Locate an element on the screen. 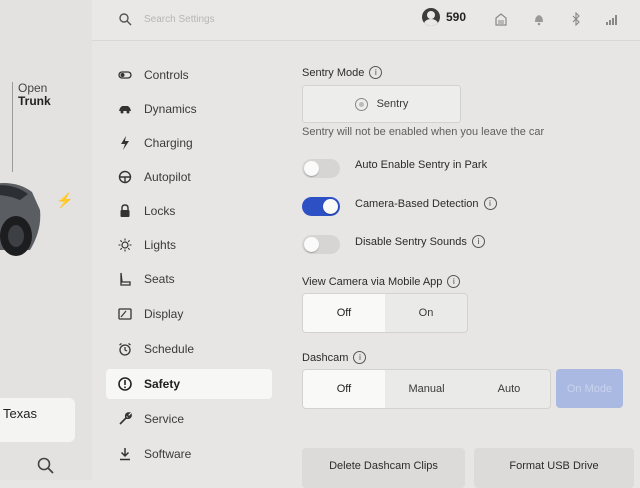 Image resolution: width=640 pixels, height=488 pixels. nav-item-schedule: Schedule is located at coordinates (189, 349).